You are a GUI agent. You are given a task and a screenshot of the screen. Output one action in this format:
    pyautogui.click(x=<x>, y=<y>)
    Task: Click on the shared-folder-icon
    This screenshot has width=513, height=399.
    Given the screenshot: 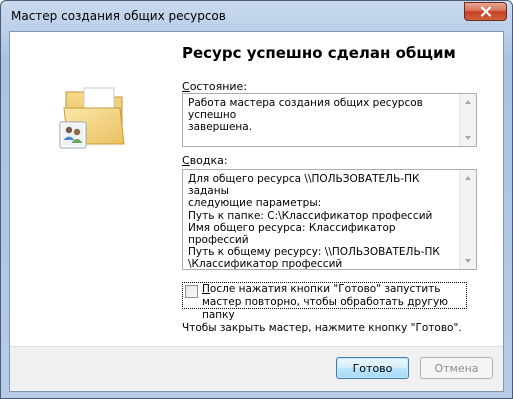 What is the action you would take?
    pyautogui.click(x=92, y=118)
    